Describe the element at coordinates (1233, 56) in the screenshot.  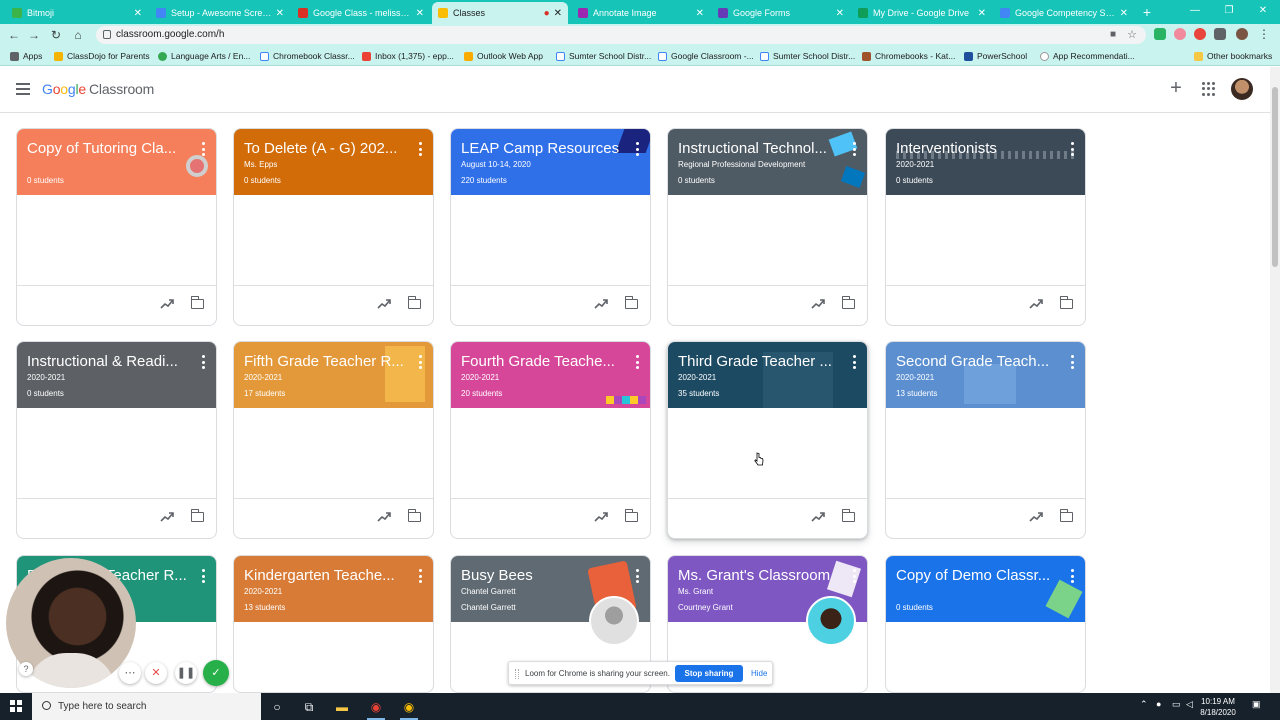
I see `other-bookmarks: Other bookmarks` at that location.